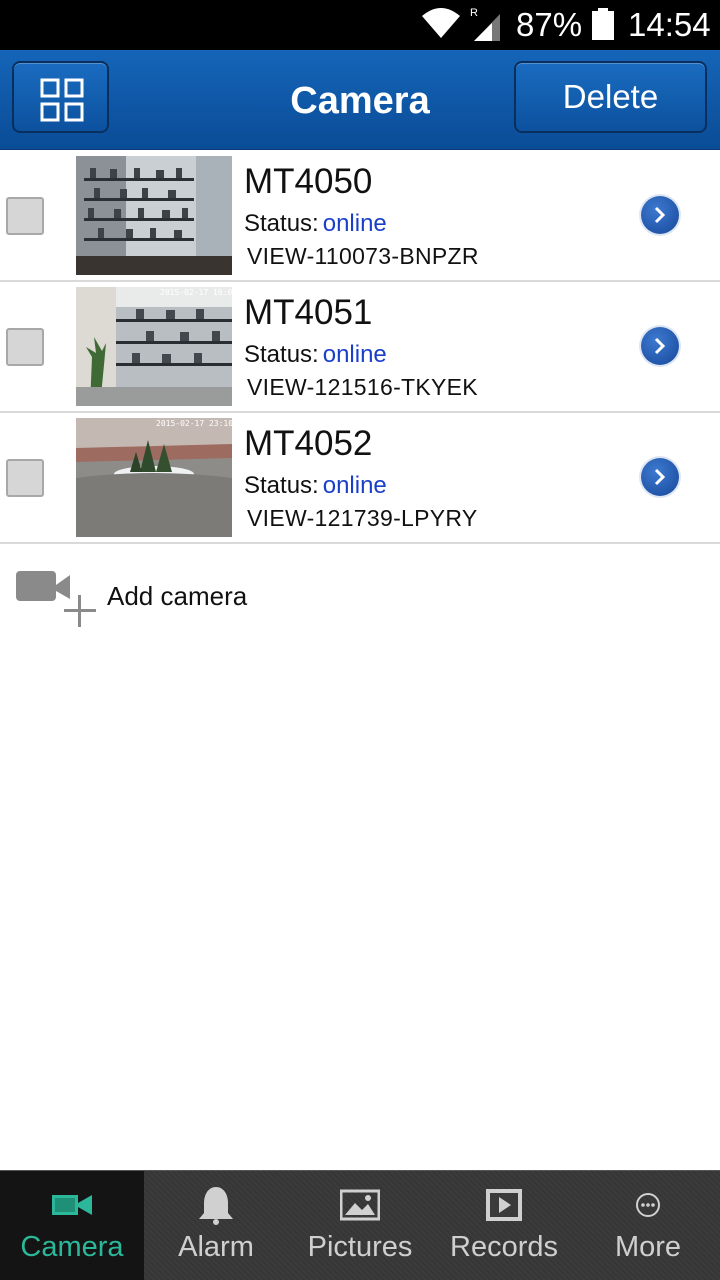  I want to click on camera-id: VIEW-110073-BNPZR, so click(363, 256).